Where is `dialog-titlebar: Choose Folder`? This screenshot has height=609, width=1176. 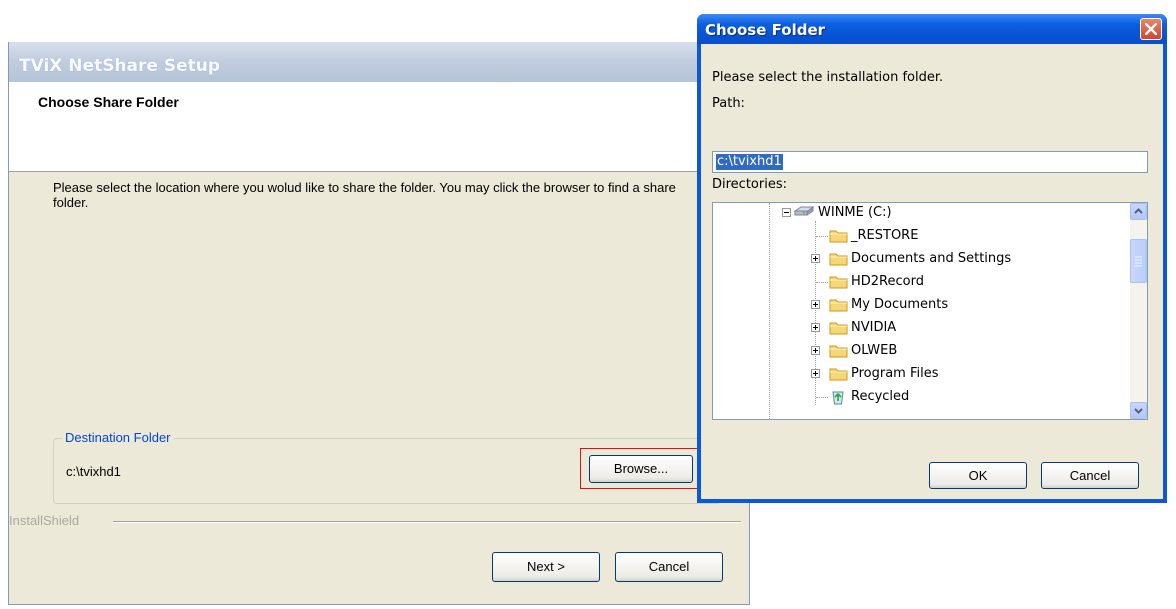 dialog-titlebar: Choose Folder is located at coordinates (932, 29).